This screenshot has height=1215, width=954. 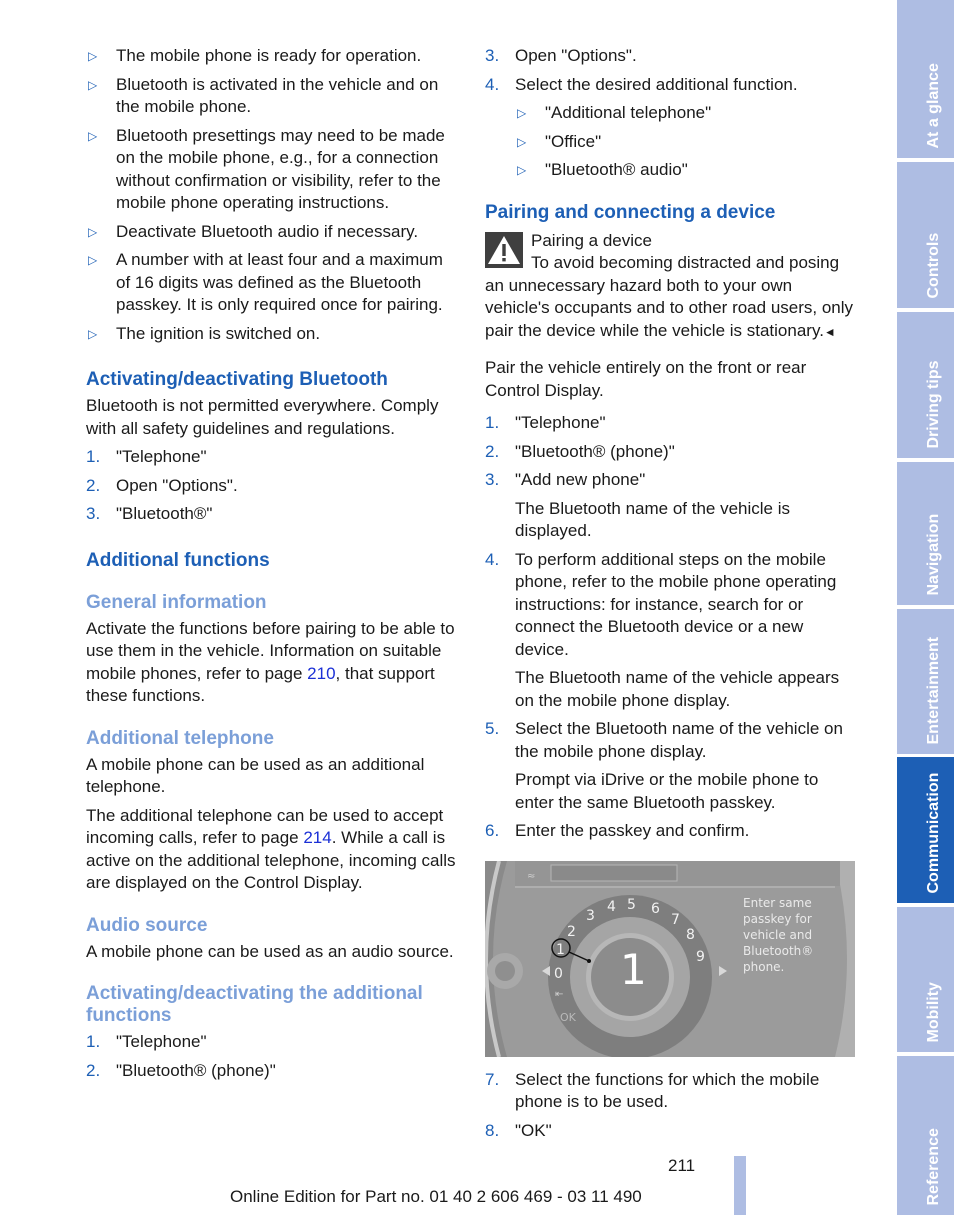 I want to click on dial-digit: 4, so click(x=611, y=906).